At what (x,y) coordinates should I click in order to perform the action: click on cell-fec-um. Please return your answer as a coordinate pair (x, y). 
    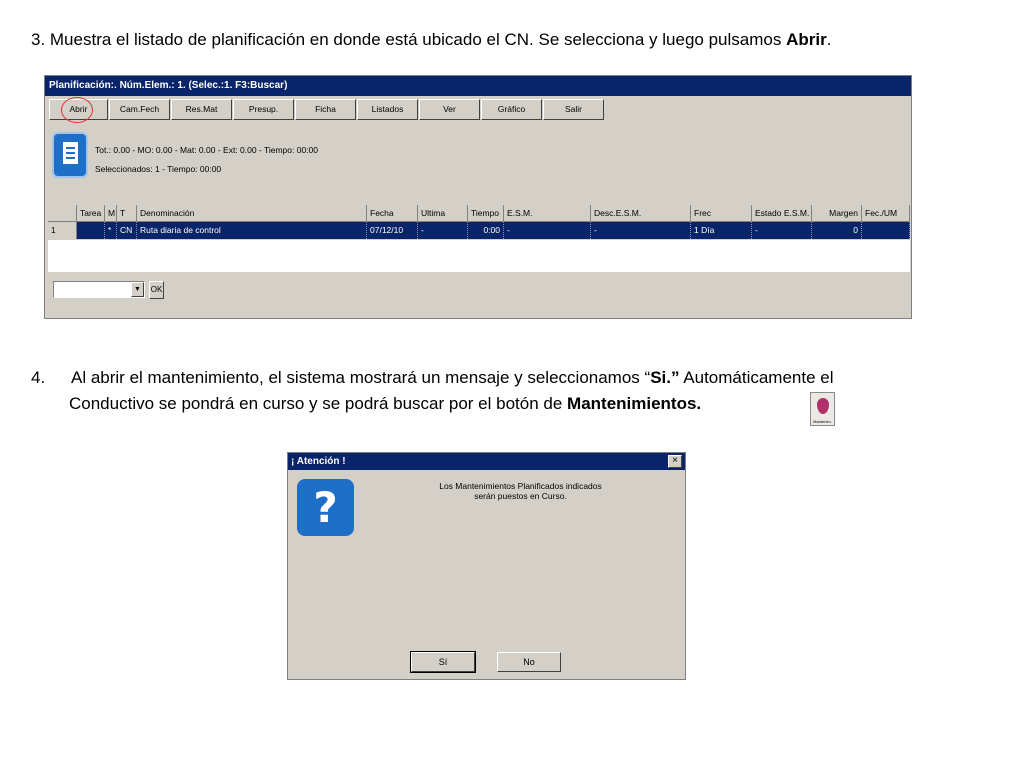
    Looking at the image, I should click on (886, 230).